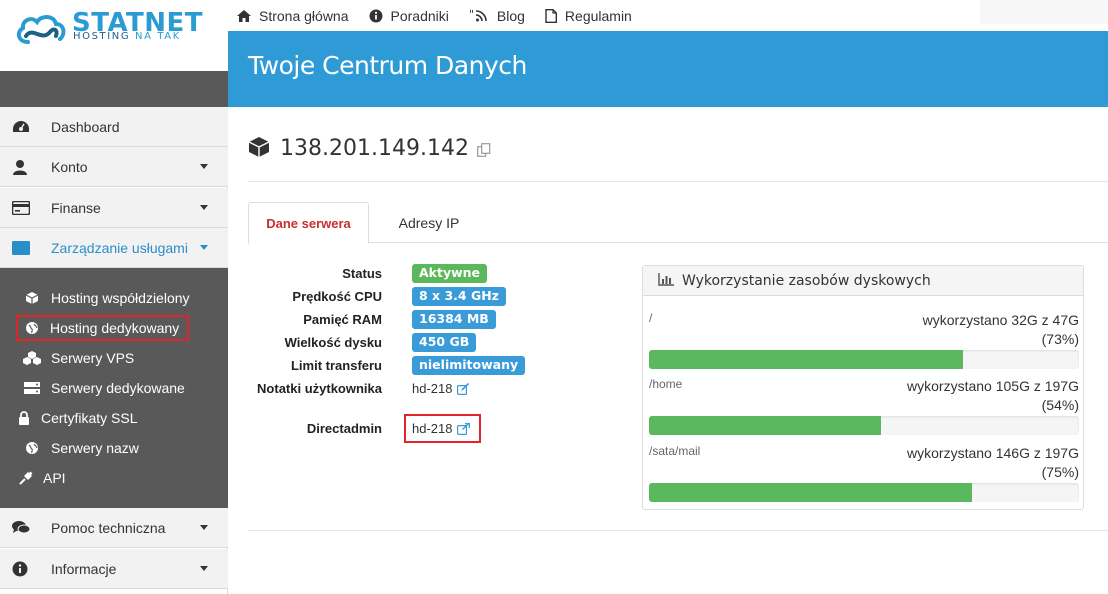  Describe the element at coordinates (76, 207) in the screenshot. I see `sidebar-item-label: Finanse` at that location.